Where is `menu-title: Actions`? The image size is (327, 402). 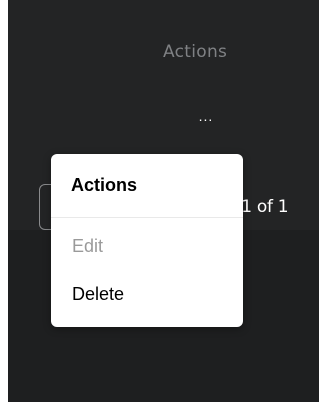 menu-title: Actions is located at coordinates (104, 185).